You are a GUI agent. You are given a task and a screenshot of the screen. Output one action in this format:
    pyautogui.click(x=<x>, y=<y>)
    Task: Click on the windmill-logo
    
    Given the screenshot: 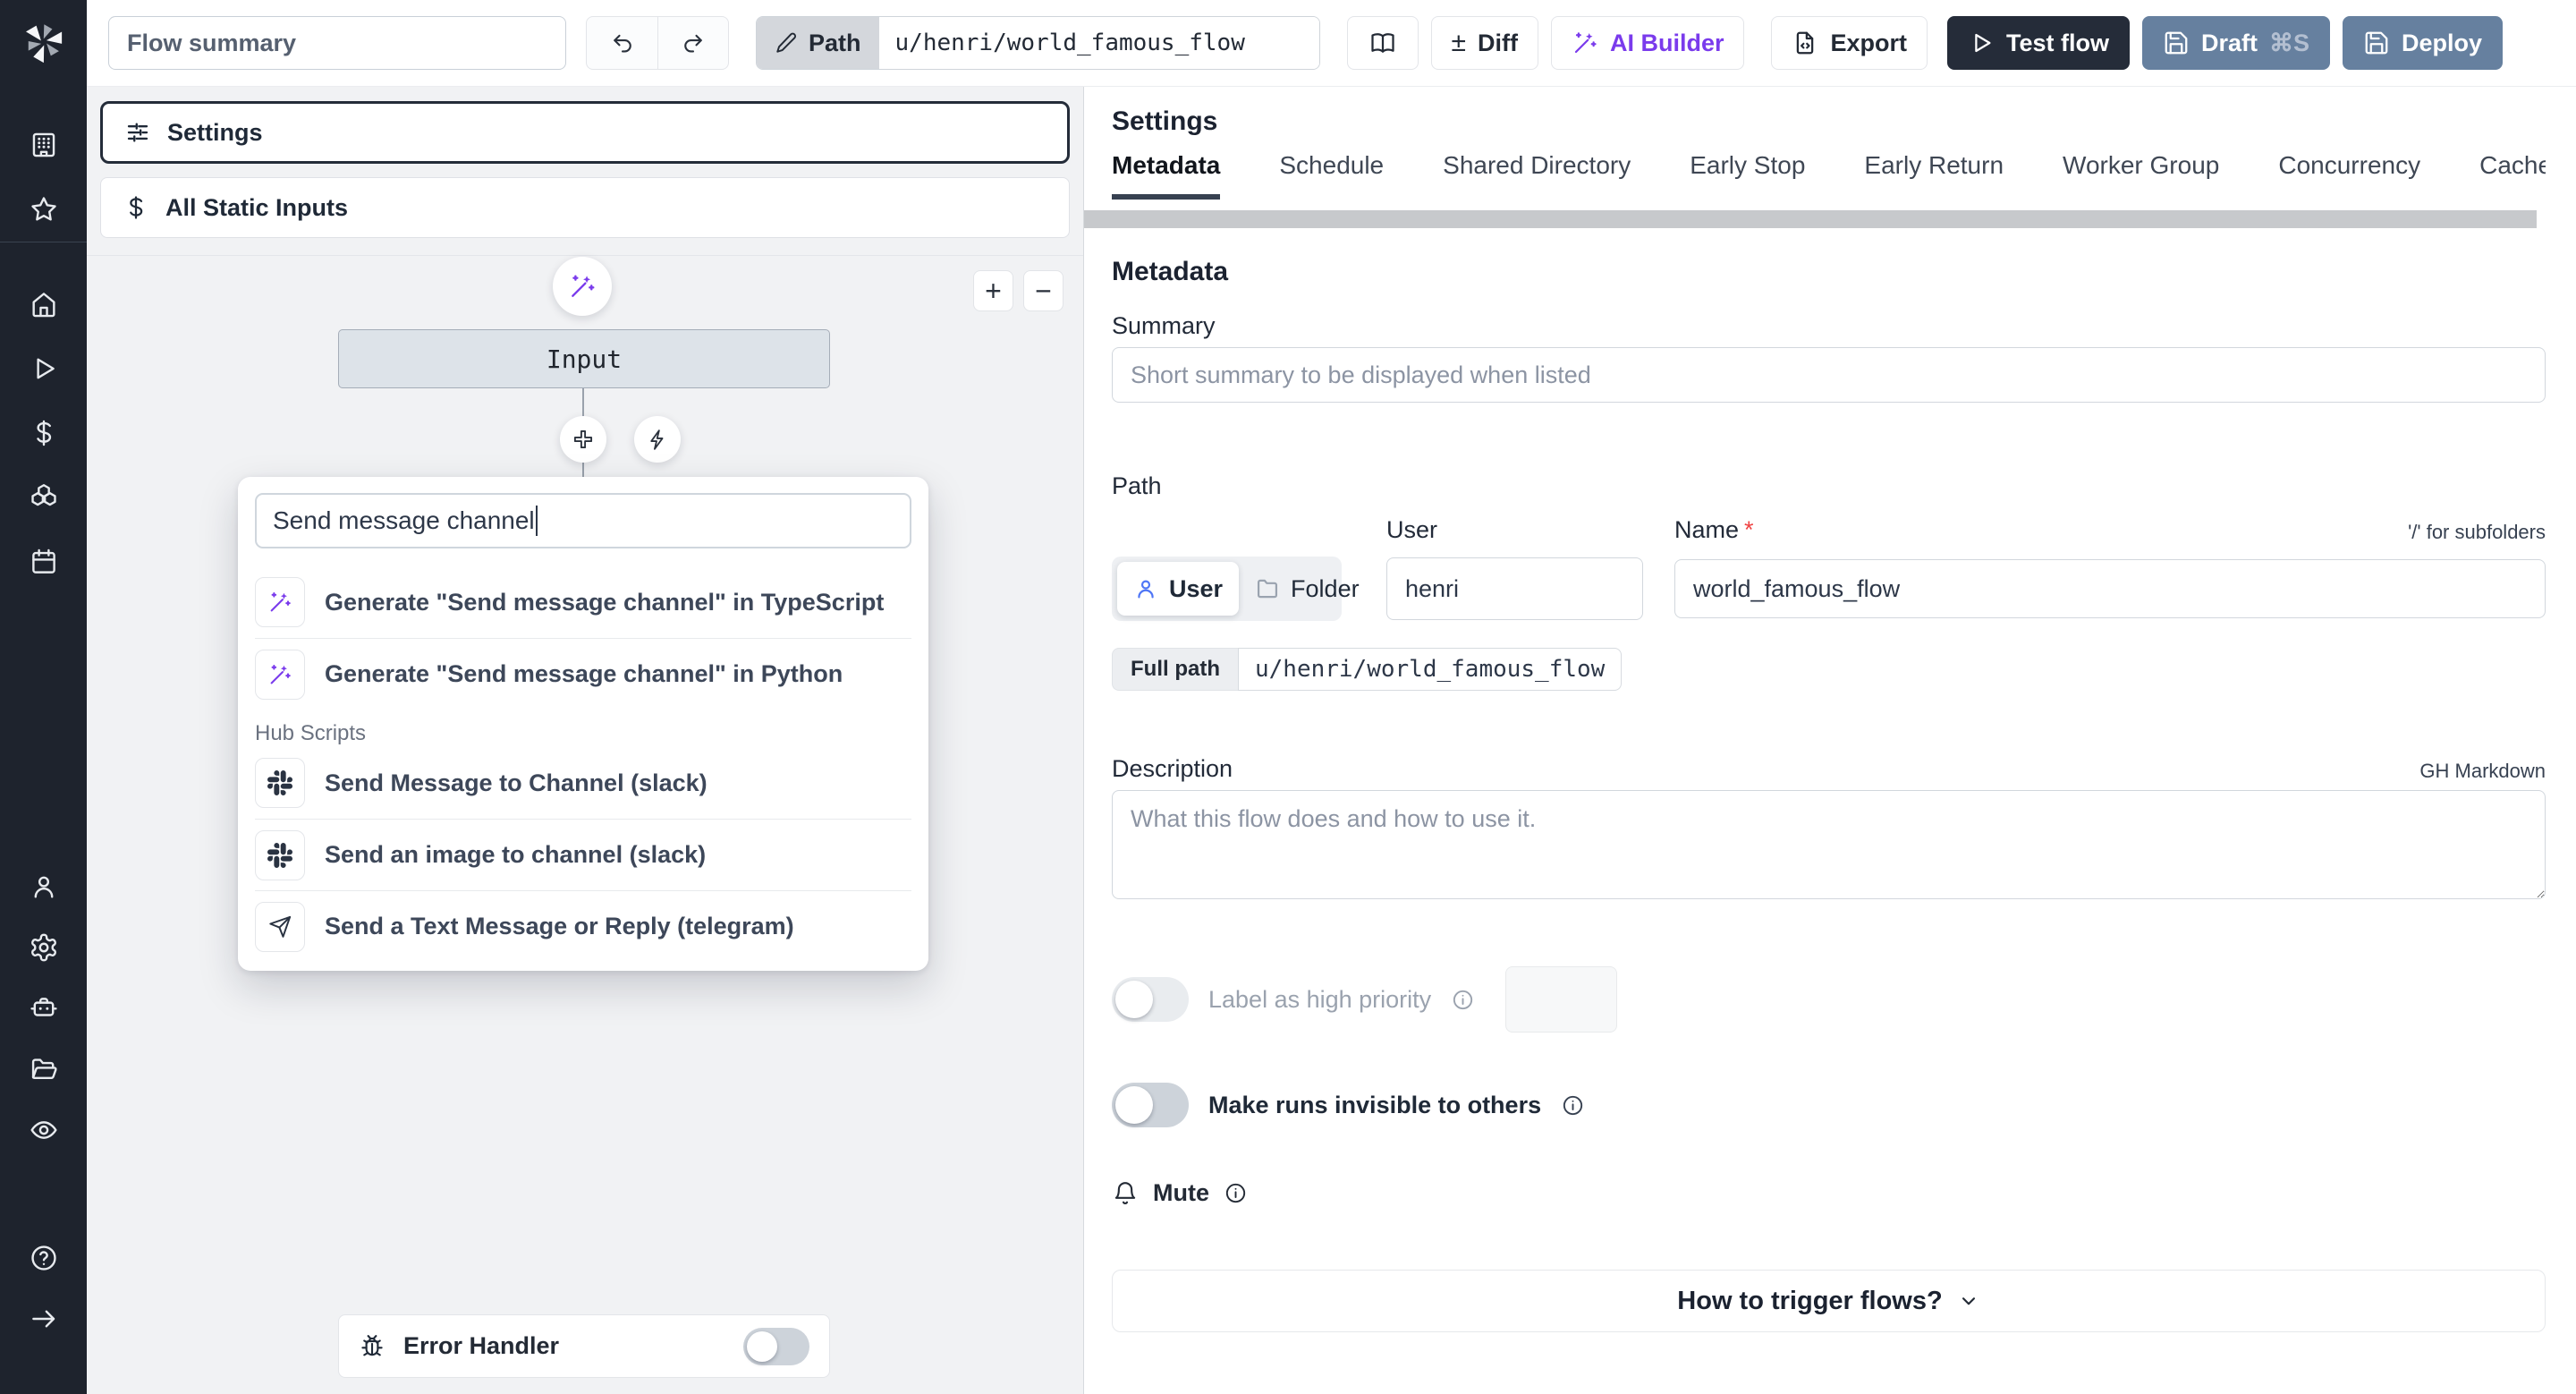 What is the action you would take?
    pyautogui.click(x=43, y=42)
    